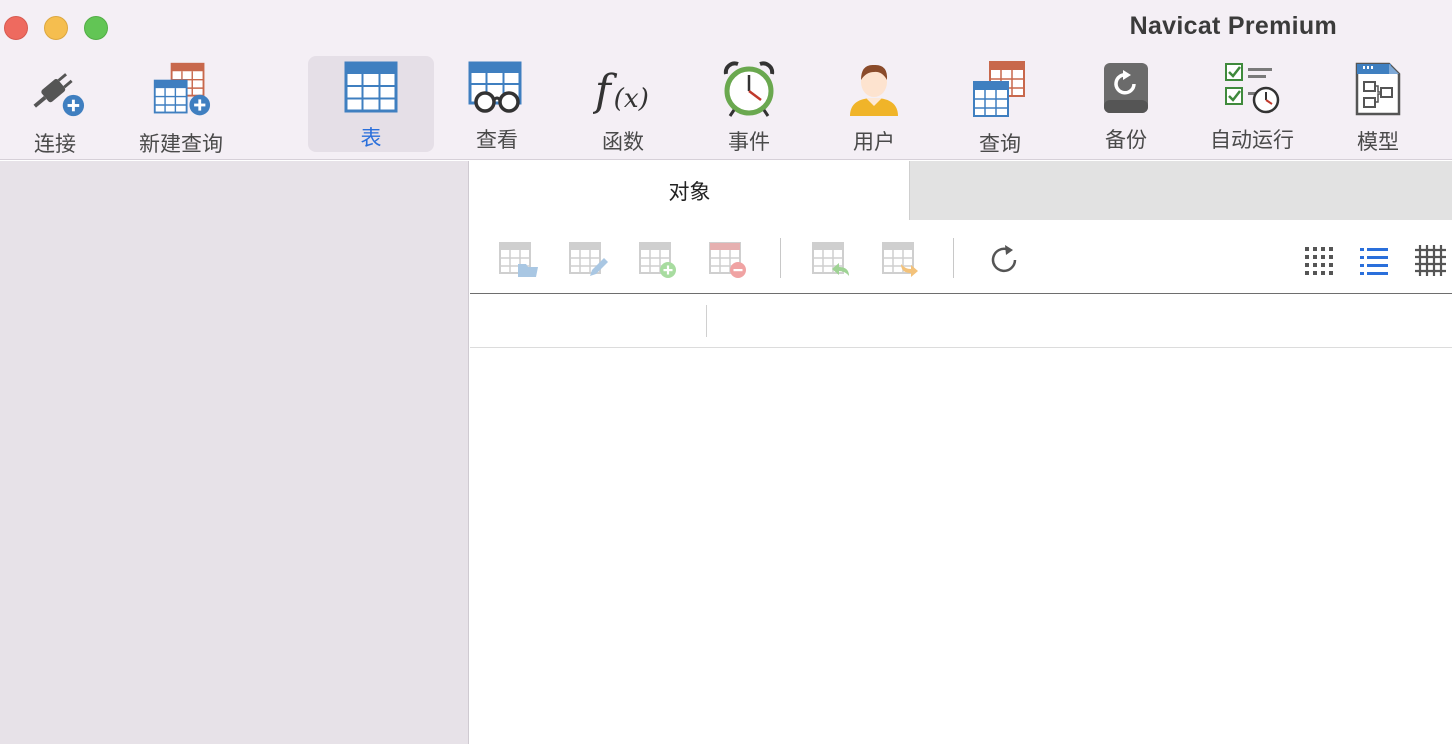 The image size is (1452, 744). Describe the element at coordinates (631, 99) in the screenshot. I see `svg-text: (x)` at that location.